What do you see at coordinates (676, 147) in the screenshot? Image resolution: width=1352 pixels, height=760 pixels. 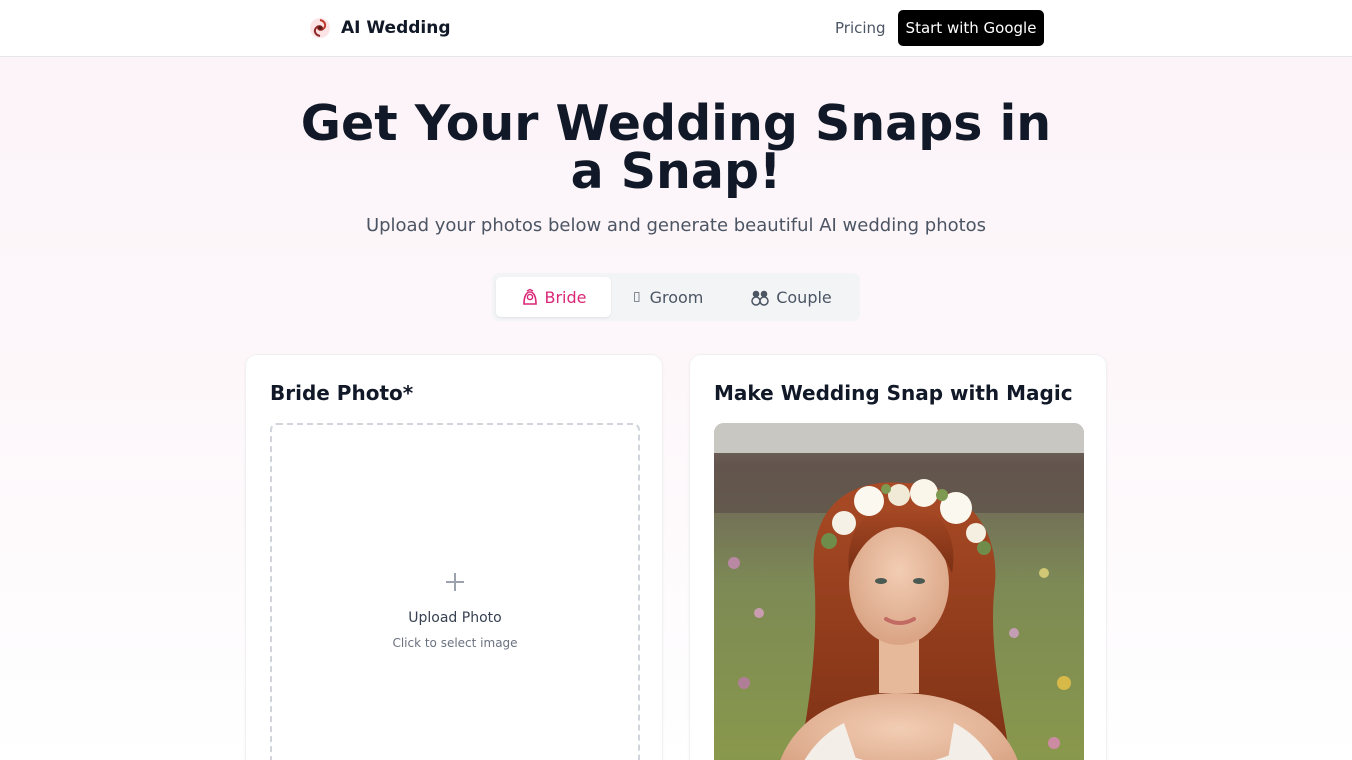 I see `page-title: Get Your Wedding Snaps in a Snap!` at bounding box center [676, 147].